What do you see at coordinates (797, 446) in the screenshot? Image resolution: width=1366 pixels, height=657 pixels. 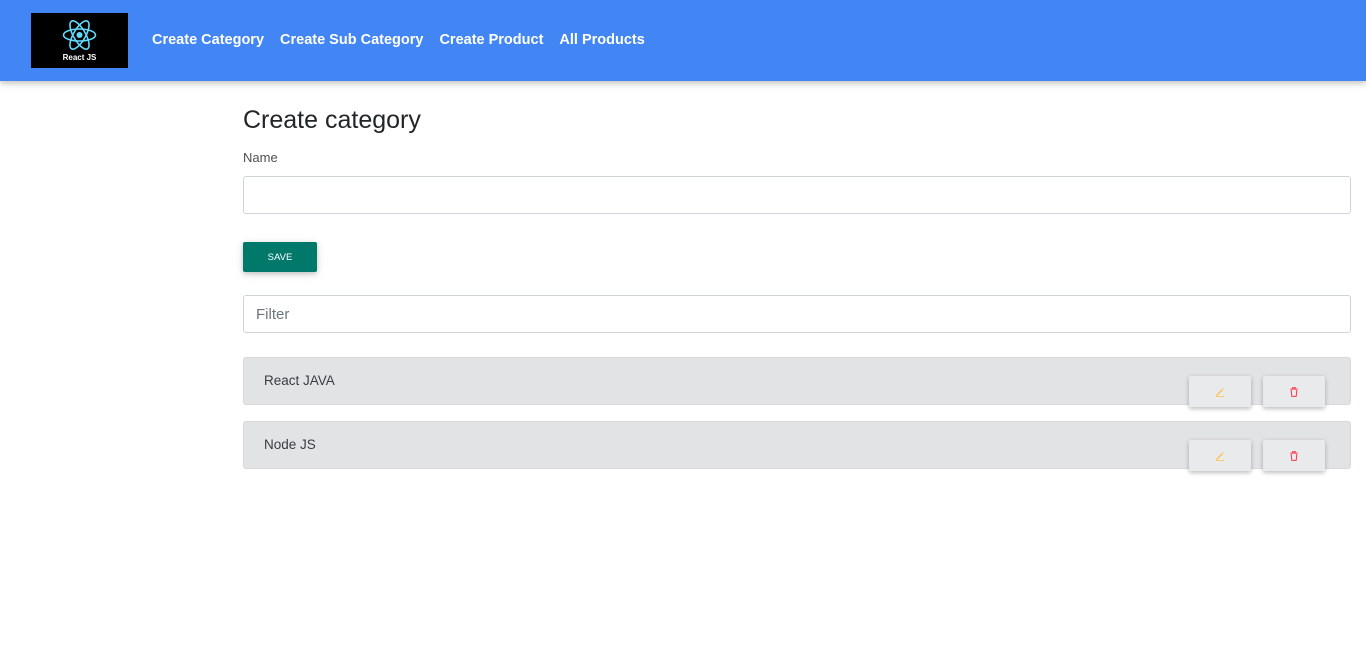 I see `category-list-item: Node JS` at bounding box center [797, 446].